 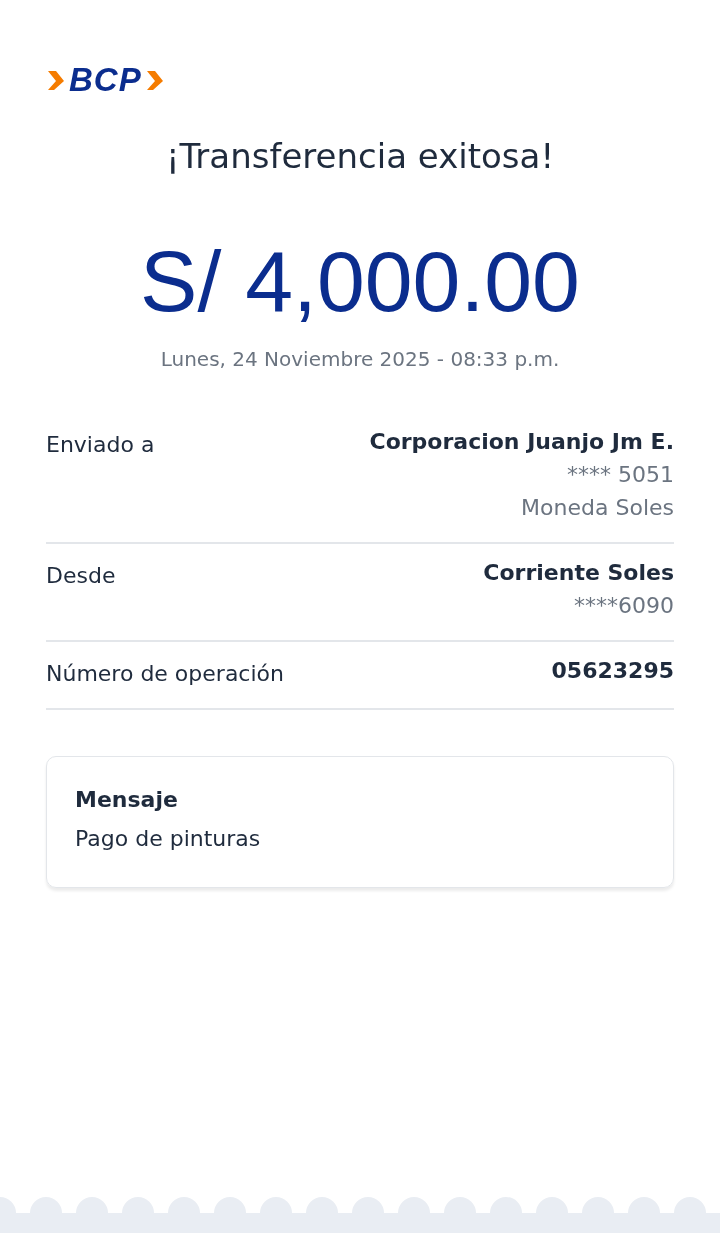 I want to click on bank-logo: BCP, so click(x=105, y=80).